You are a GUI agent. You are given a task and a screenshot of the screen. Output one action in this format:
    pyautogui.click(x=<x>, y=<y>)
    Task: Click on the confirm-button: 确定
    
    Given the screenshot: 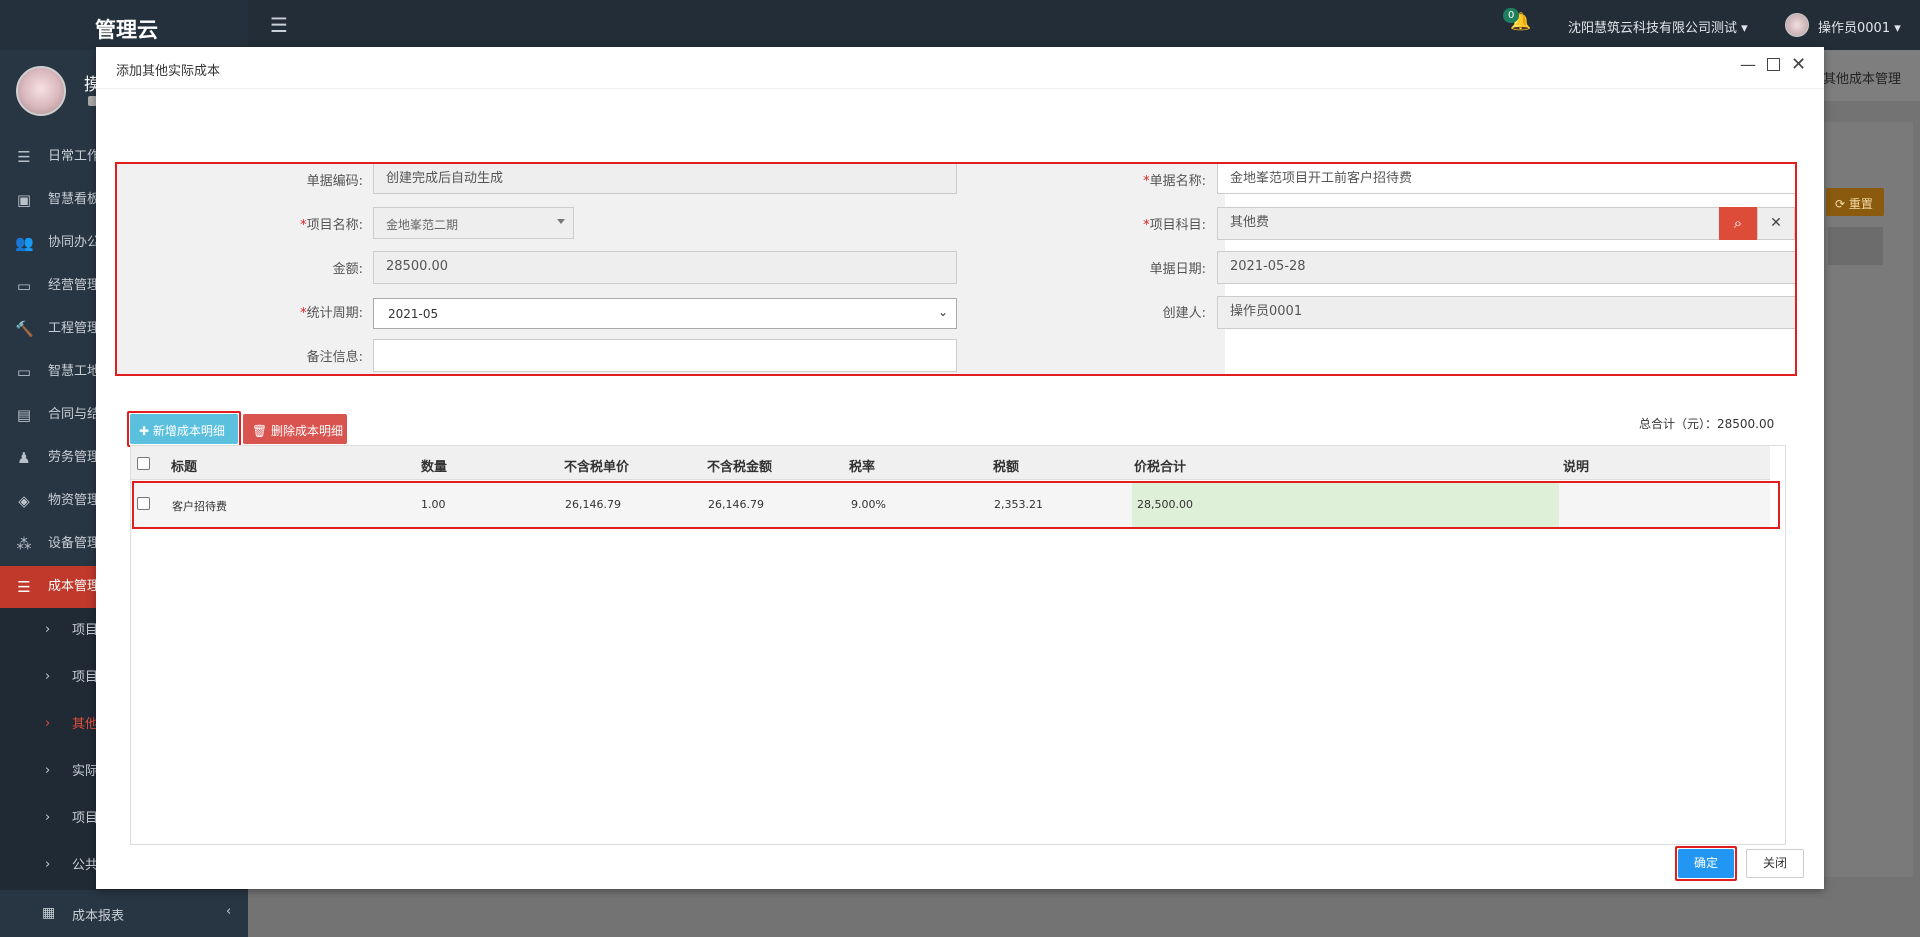 What is the action you would take?
    pyautogui.click(x=1706, y=863)
    